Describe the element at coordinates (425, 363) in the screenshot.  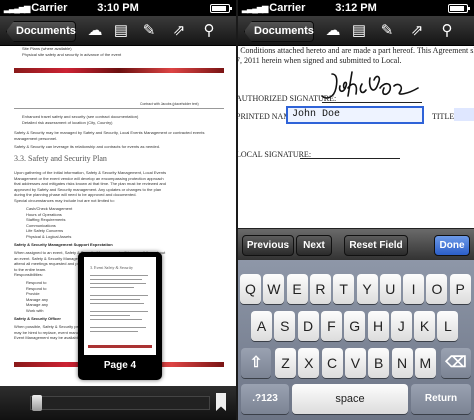
I see `key-m: M` at that location.